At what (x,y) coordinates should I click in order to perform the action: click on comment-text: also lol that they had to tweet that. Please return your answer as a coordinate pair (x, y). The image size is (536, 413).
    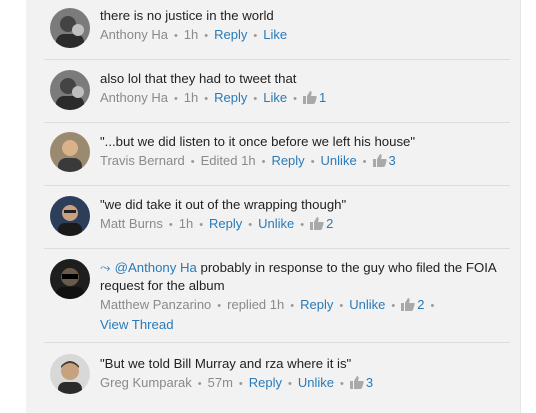
    Looking at the image, I should click on (198, 78).